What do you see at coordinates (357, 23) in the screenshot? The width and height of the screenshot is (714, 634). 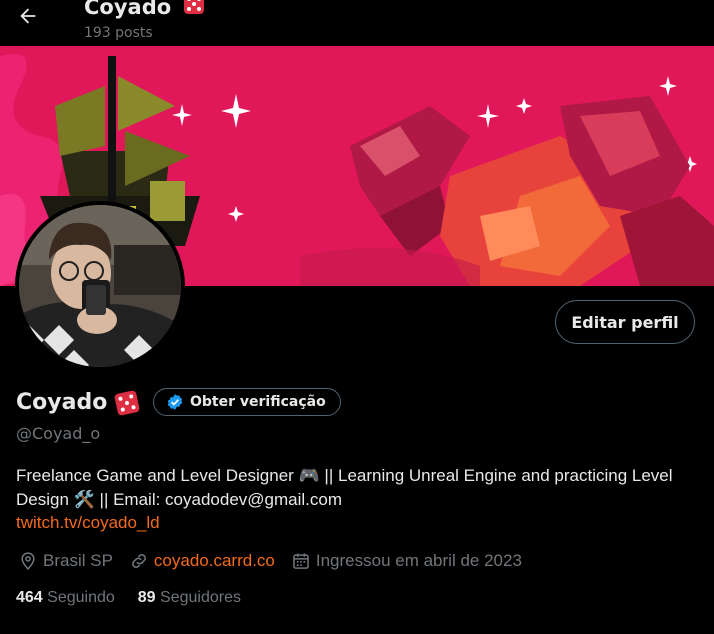 I see `top-bar: Coyado 193 posts` at bounding box center [357, 23].